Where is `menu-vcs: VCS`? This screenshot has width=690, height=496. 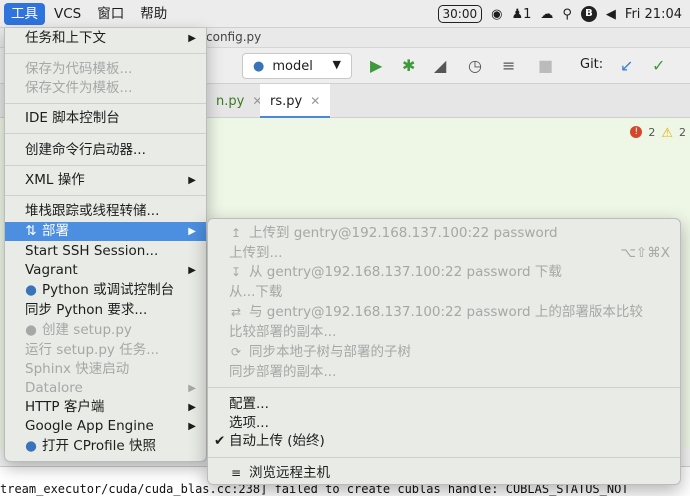
menu-vcs: VCS is located at coordinates (67, 14).